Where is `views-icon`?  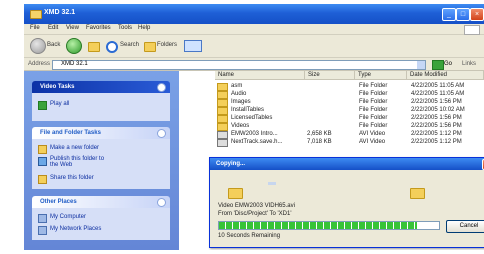 views-icon is located at coordinates (193, 46).